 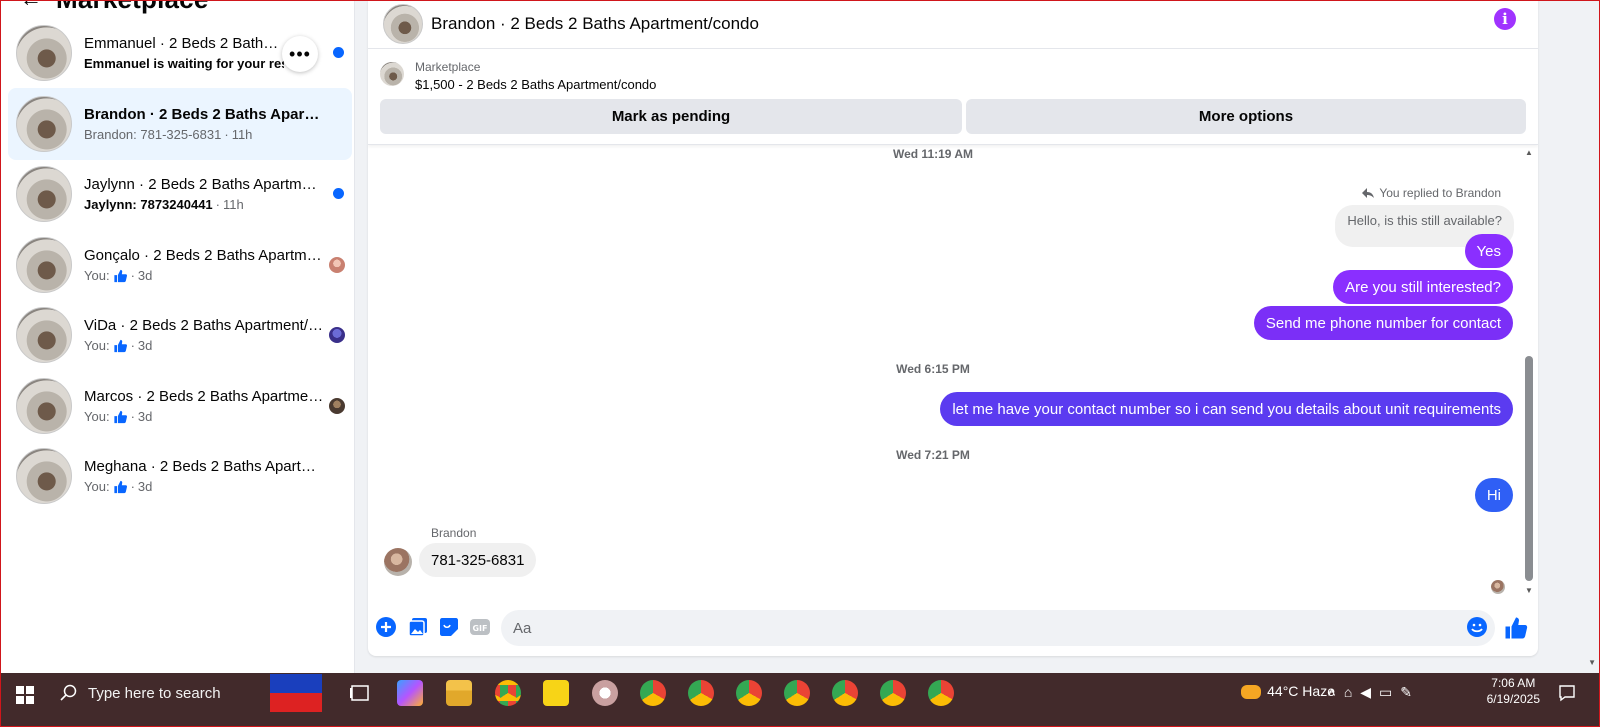 What do you see at coordinates (153, 134) in the screenshot?
I see `conversation-preview: Brandon: 781-325-6831` at bounding box center [153, 134].